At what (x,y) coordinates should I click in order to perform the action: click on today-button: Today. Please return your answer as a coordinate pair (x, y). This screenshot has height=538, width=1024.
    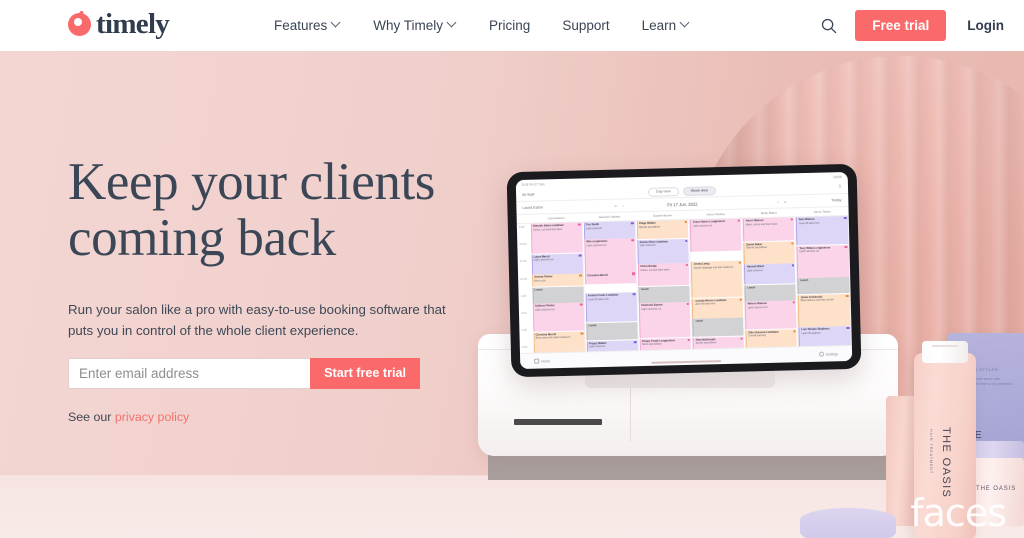
    Looking at the image, I should click on (836, 200).